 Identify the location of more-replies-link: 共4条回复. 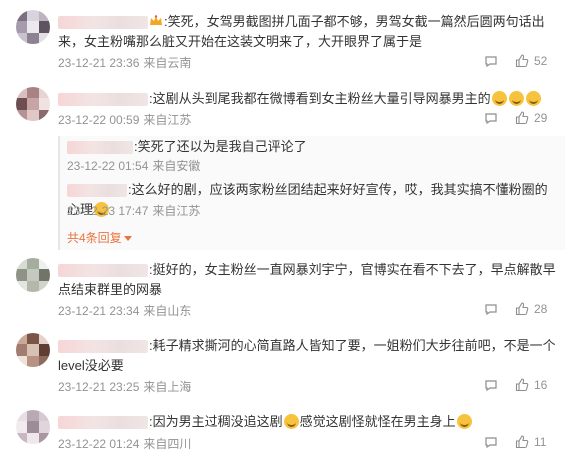
(99, 237).